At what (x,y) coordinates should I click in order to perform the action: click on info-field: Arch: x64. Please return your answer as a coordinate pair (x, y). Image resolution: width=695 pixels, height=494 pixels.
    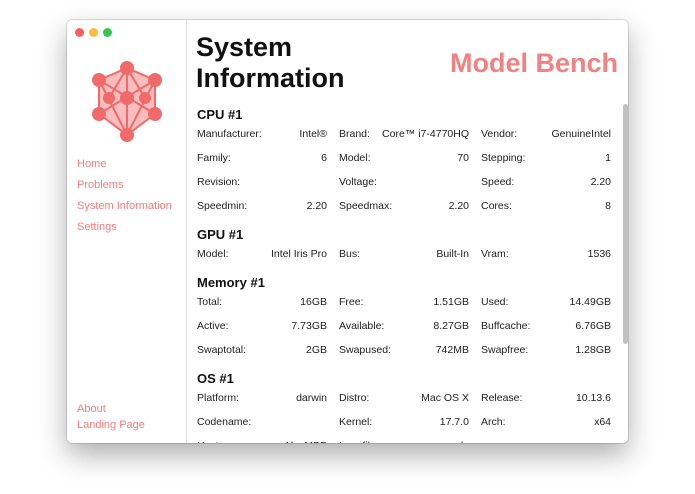
    Looking at the image, I should click on (546, 428).